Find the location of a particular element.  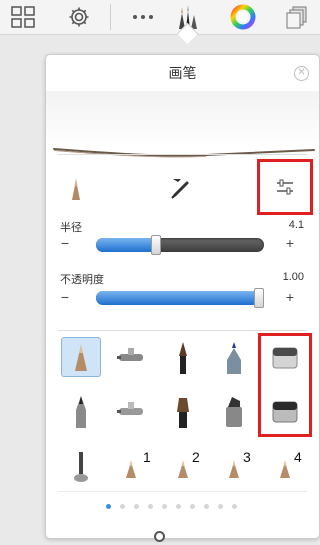

brush-pencil-selected is located at coordinates (81, 357).